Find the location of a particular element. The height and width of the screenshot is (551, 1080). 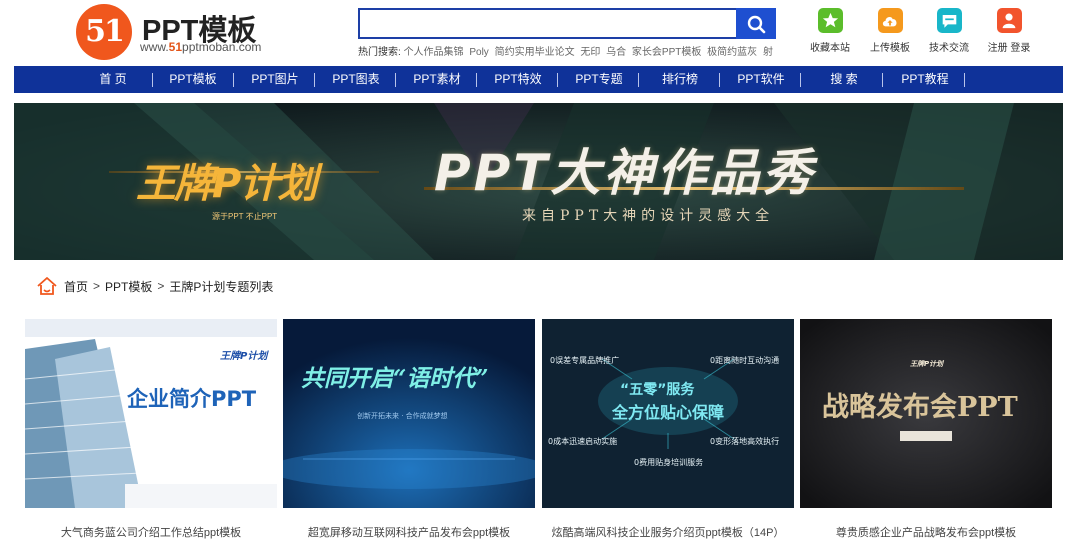

logo-mark: 51 is located at coordinates (104, 32).